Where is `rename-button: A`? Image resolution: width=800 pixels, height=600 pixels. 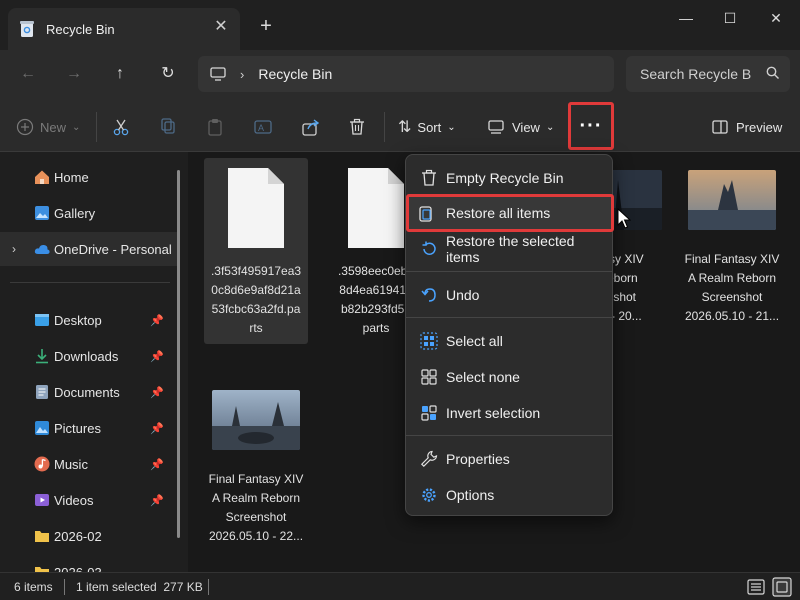
rename-button: A is located at coordinates (263, 127).